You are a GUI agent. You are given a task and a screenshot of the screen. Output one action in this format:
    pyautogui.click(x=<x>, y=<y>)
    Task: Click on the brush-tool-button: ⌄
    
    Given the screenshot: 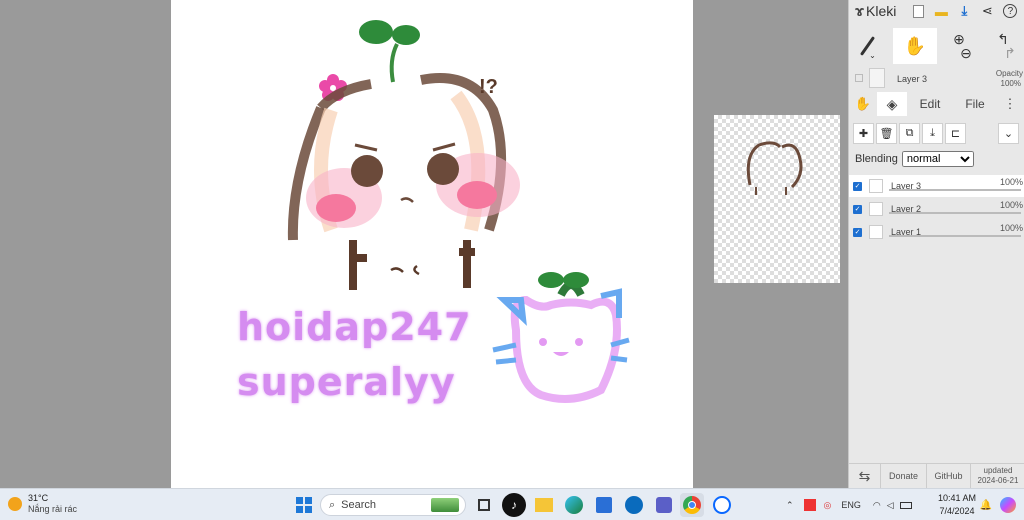 What is the action you would take?
    pyautogui.click(x=871, y=46)
    